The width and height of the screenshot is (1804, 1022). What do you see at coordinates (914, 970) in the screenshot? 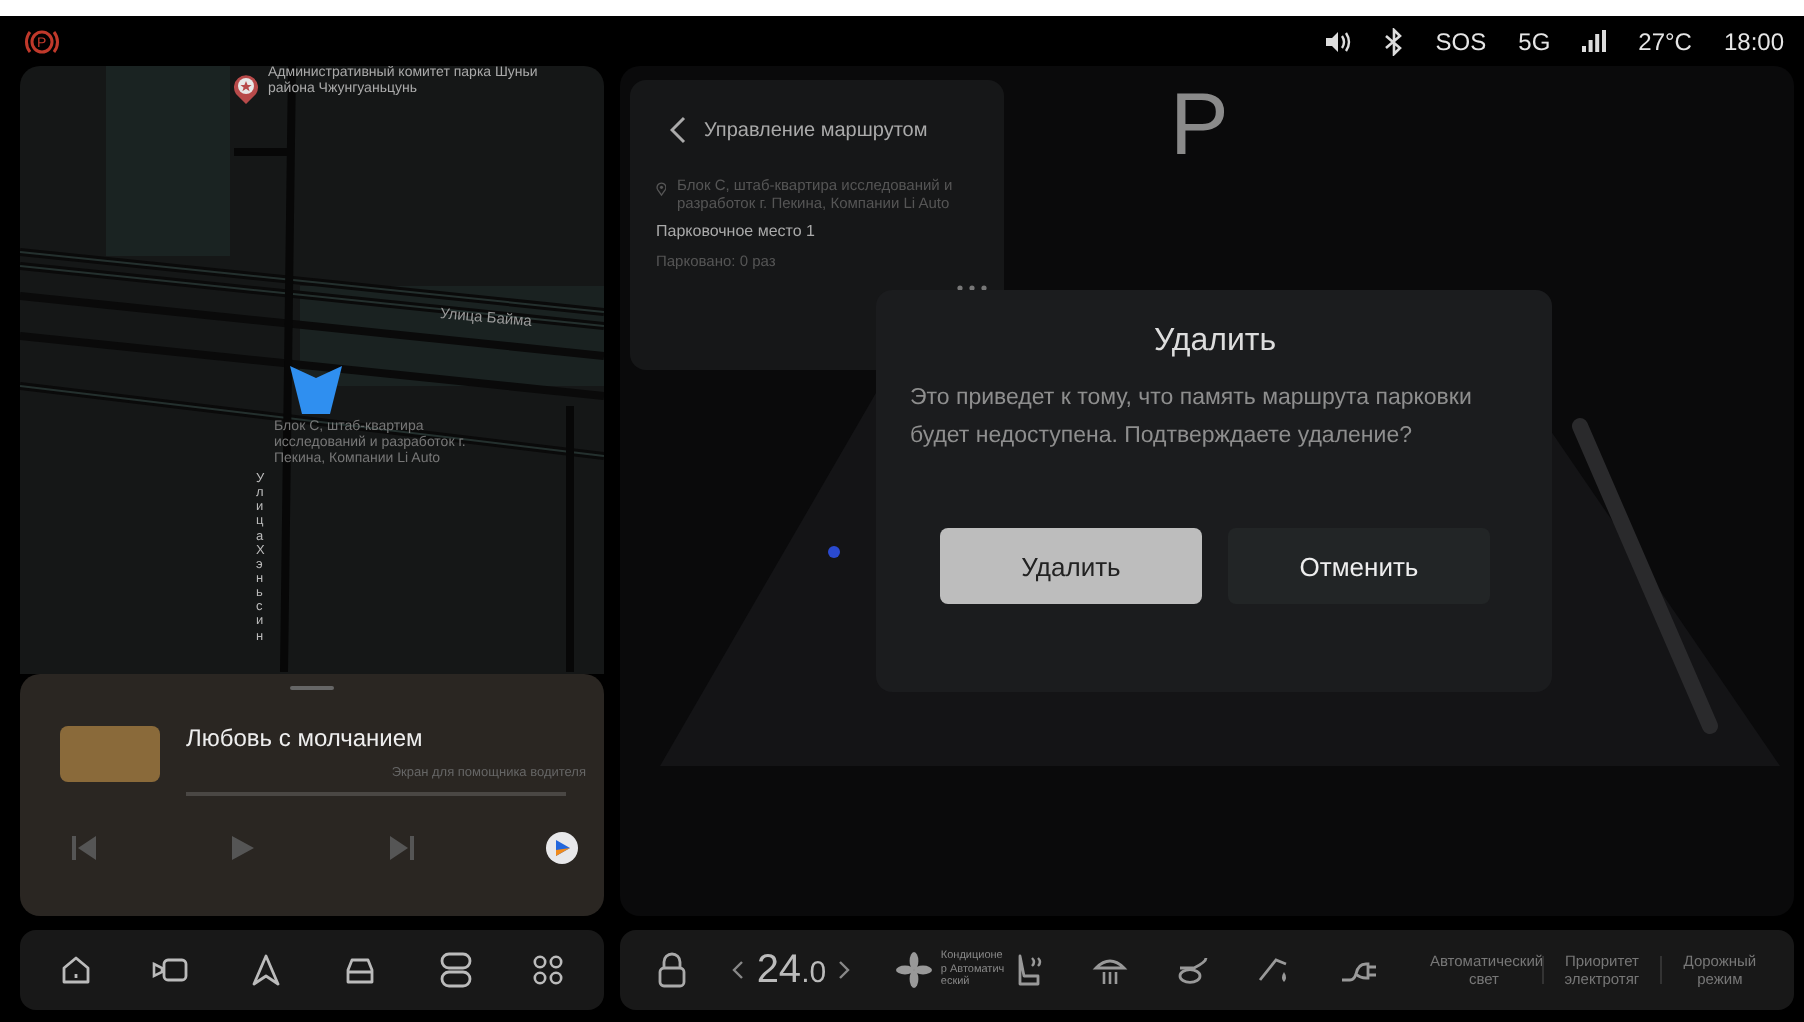
I see `fan-icon` at bounding box center [914, 970].